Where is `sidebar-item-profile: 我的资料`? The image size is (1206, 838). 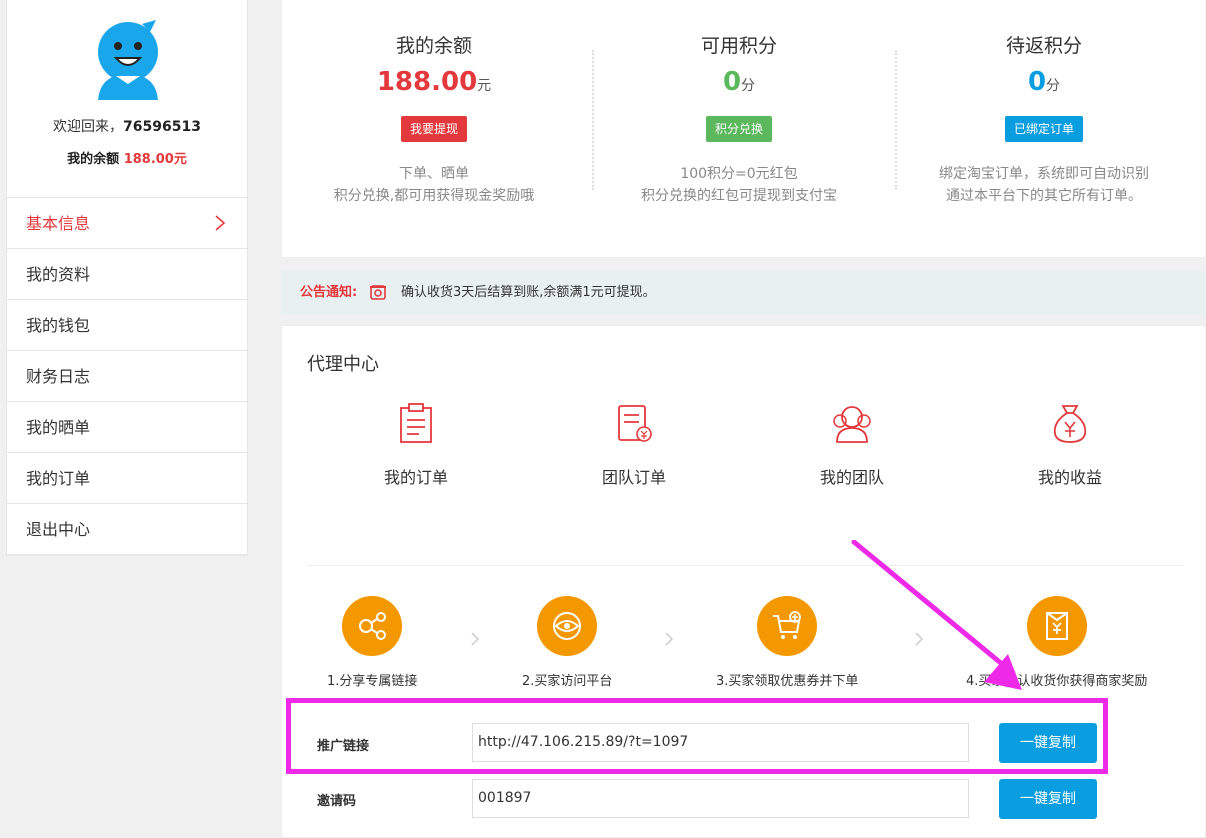
sidebar-item-profile: 我的资料 is located at coordinates (127, 274).